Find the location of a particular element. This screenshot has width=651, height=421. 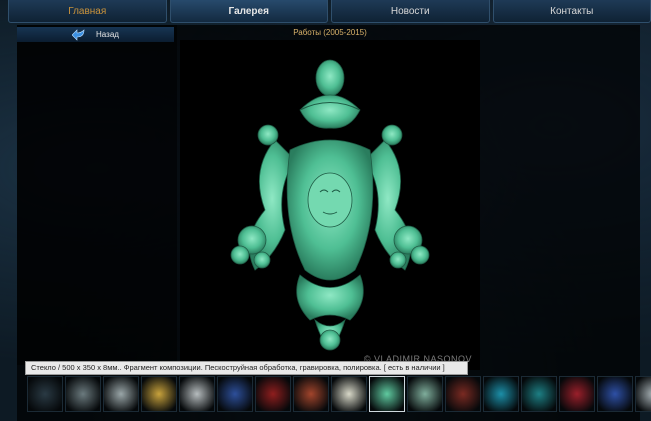

nav-home: Главная is located at coordinates (87, 11).